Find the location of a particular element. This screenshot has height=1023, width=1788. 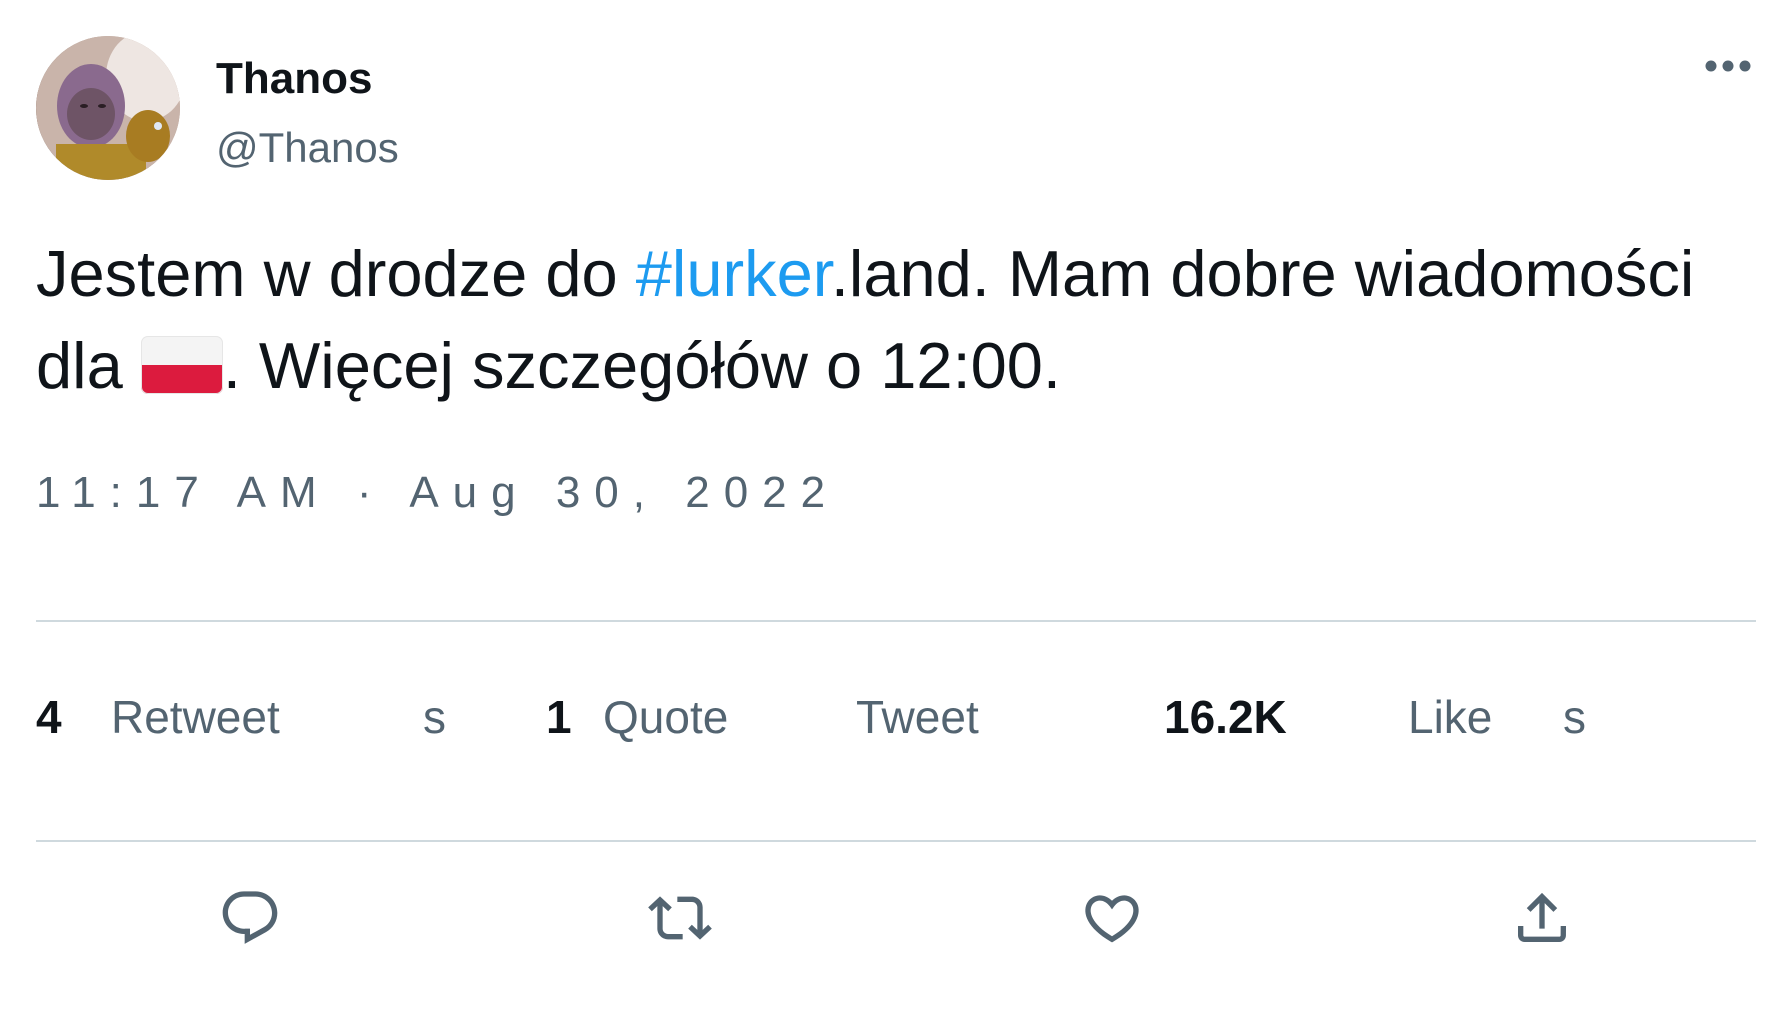

reply-icon is located at coordinates (250, 917).